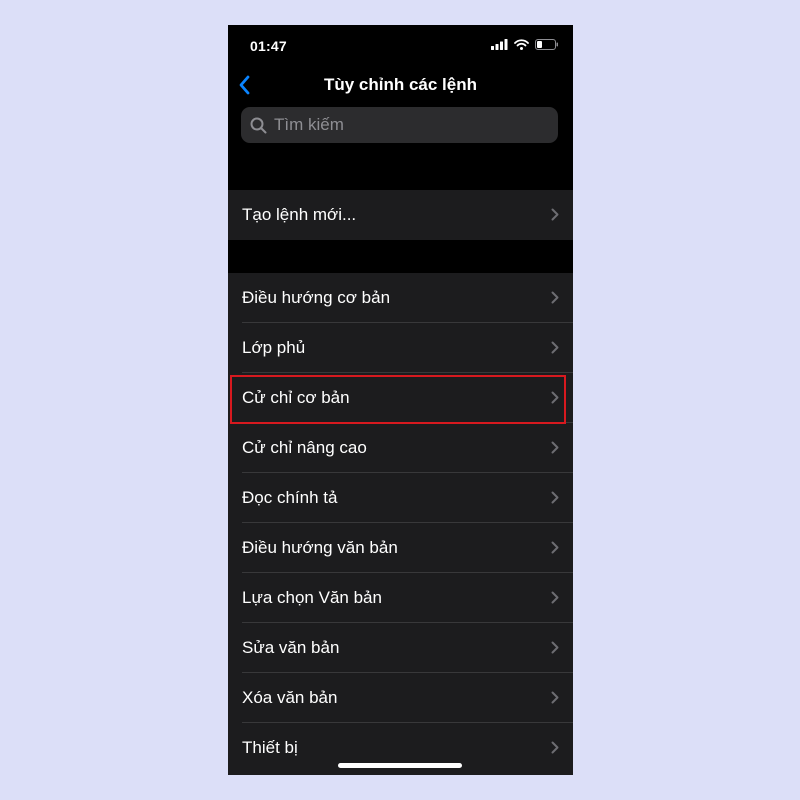 The height and width of the screenshot is (800, 800). Describe the element at coordinates (316, 297) in the screenshot. I see `list-item-label: Điều hướng cơ bản` at that location.